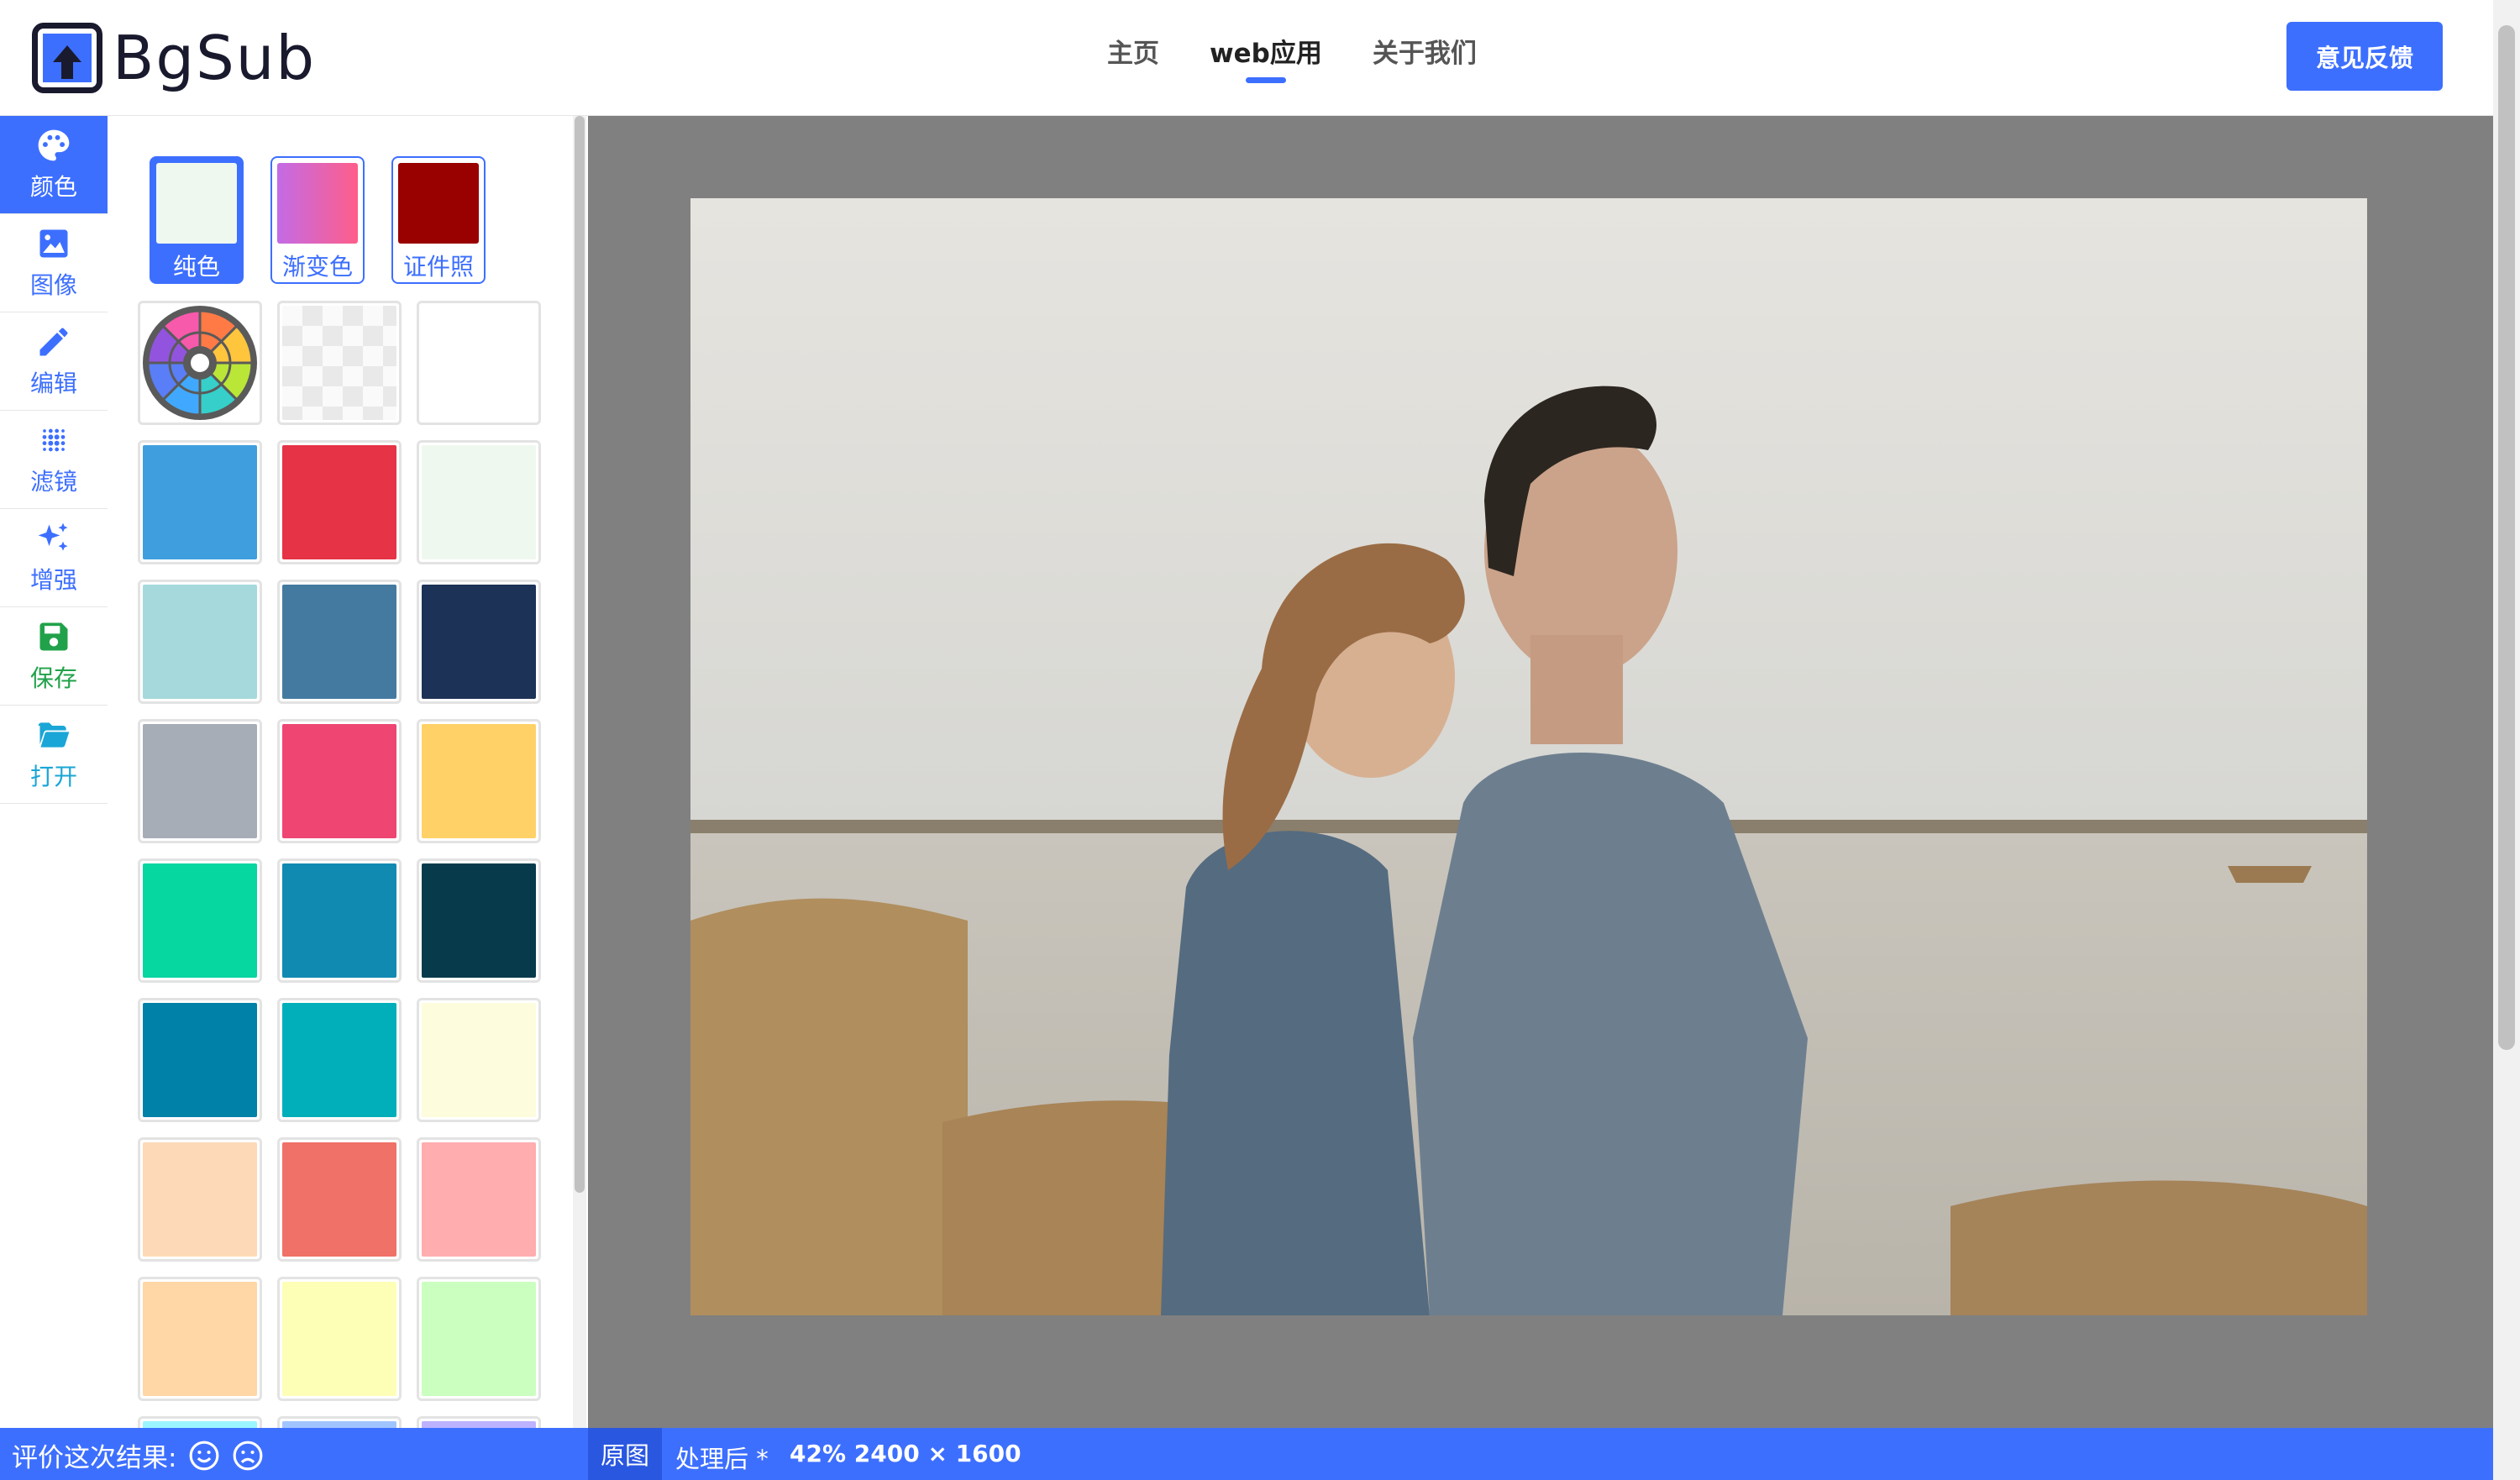 Image resolution: width=2520 pixels, height=1480 pixels. What do you see at coordinates (1266, 57) in the screenshot?
I see `nav-web-app: web应用` at bounding box center [1266, 57].